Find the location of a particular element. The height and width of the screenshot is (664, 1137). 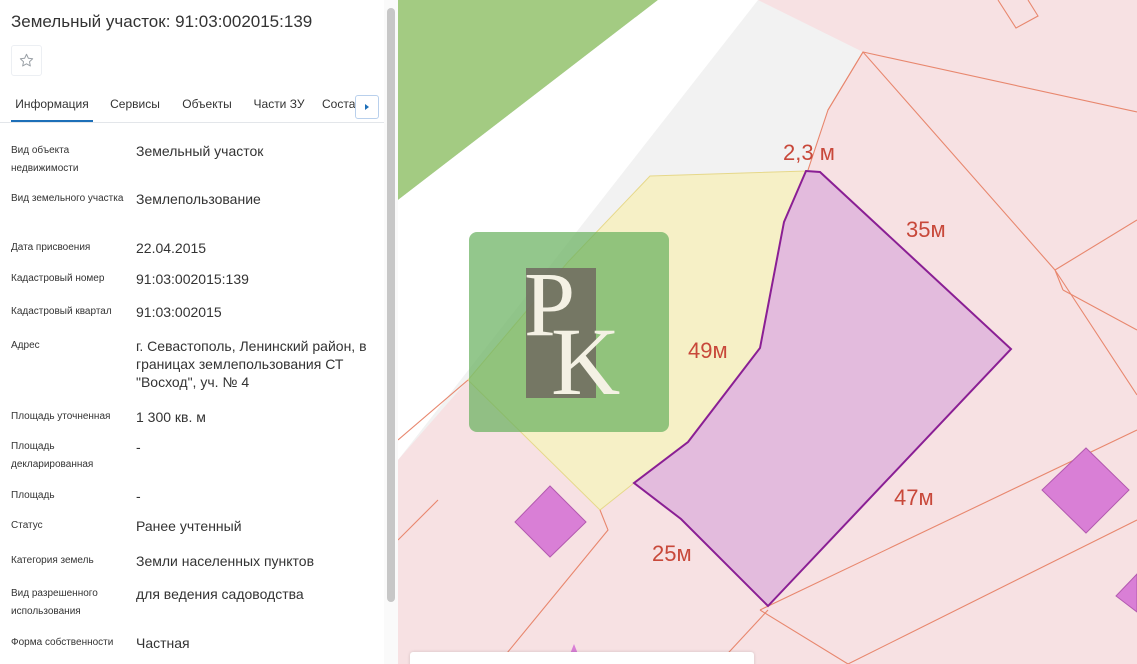

property-label: Кадастровый квартал is located at coordinates (61, 311).